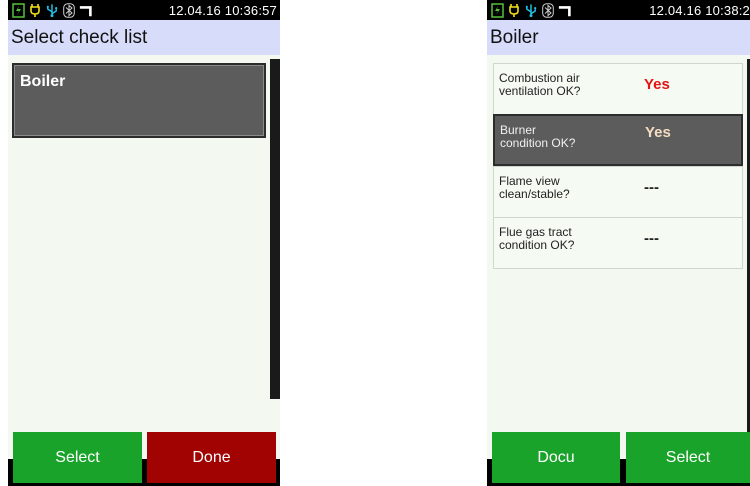 The image size is (750, 486). Describe the element at coordinates (699, 10) in the screenshot. I see `datetime: 12.04.16 10:38:2` at that location.